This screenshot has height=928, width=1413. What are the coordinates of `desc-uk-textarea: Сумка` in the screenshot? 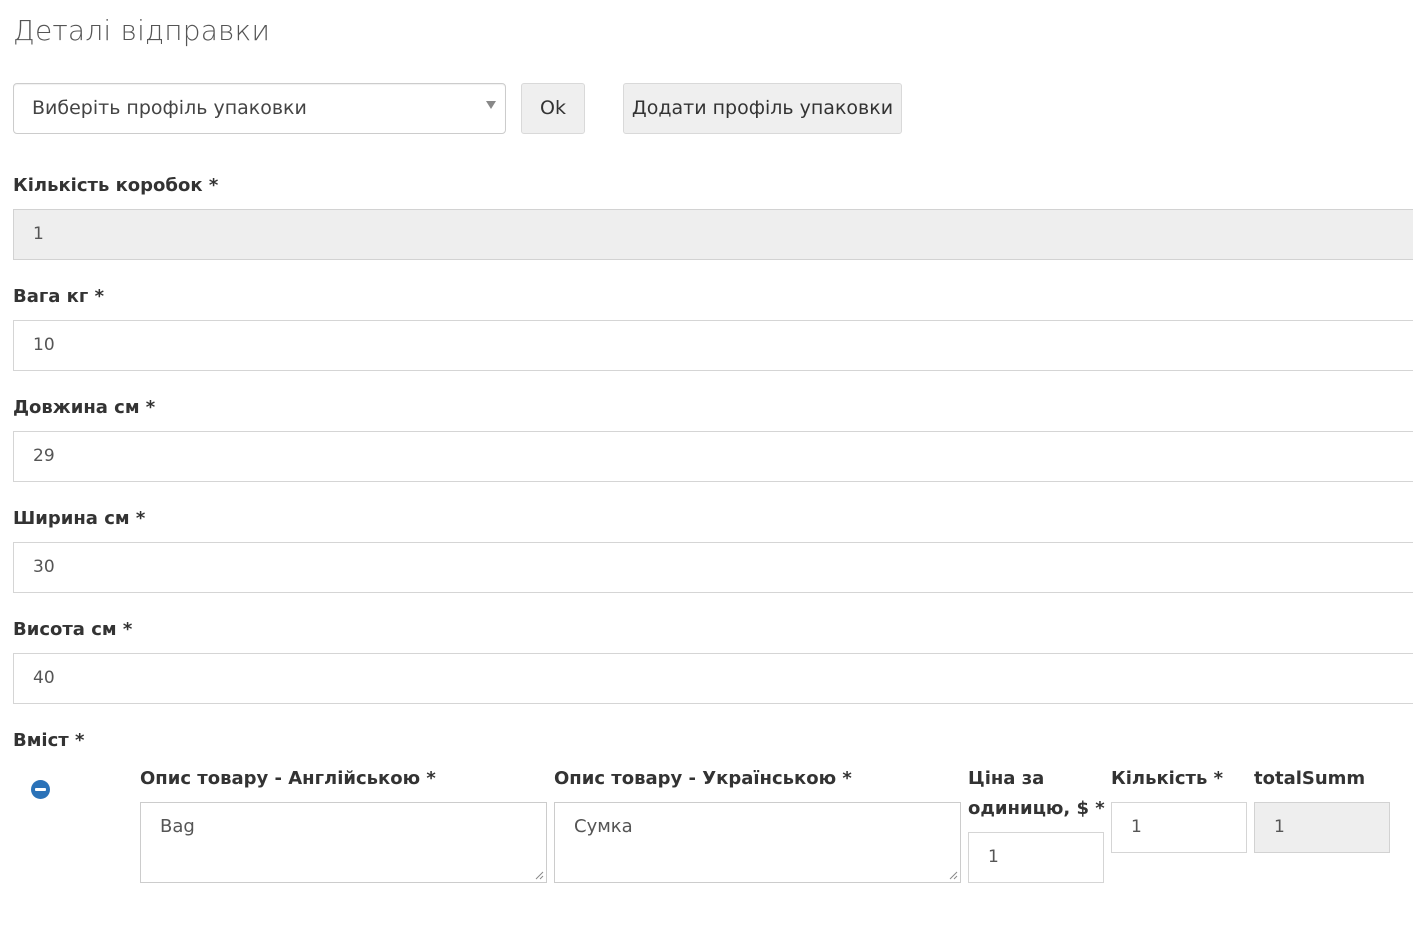 It's located at (757, 842).